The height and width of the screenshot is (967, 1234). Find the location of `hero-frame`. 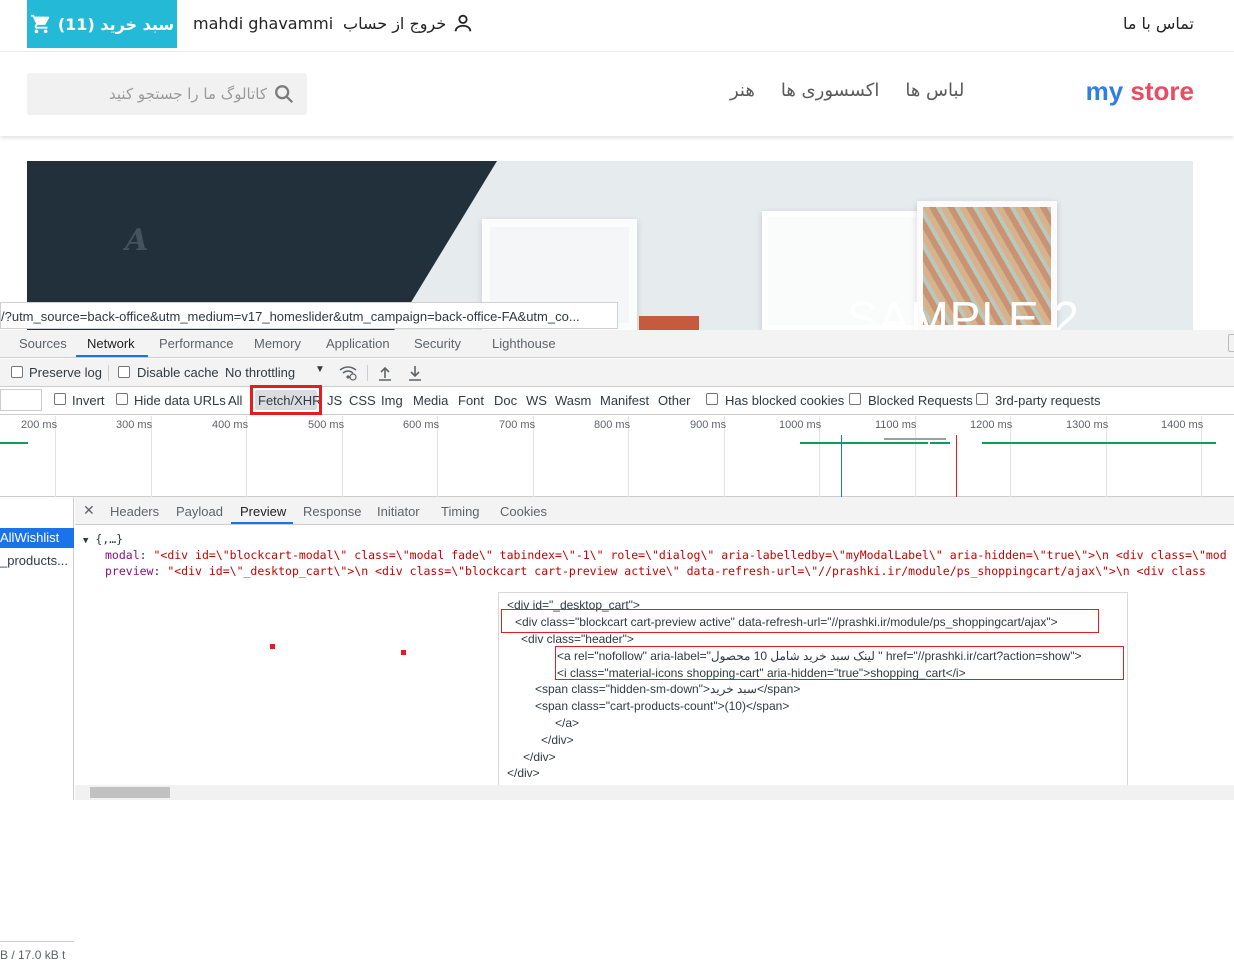

hero-frame is located at coordinates (669, 323).